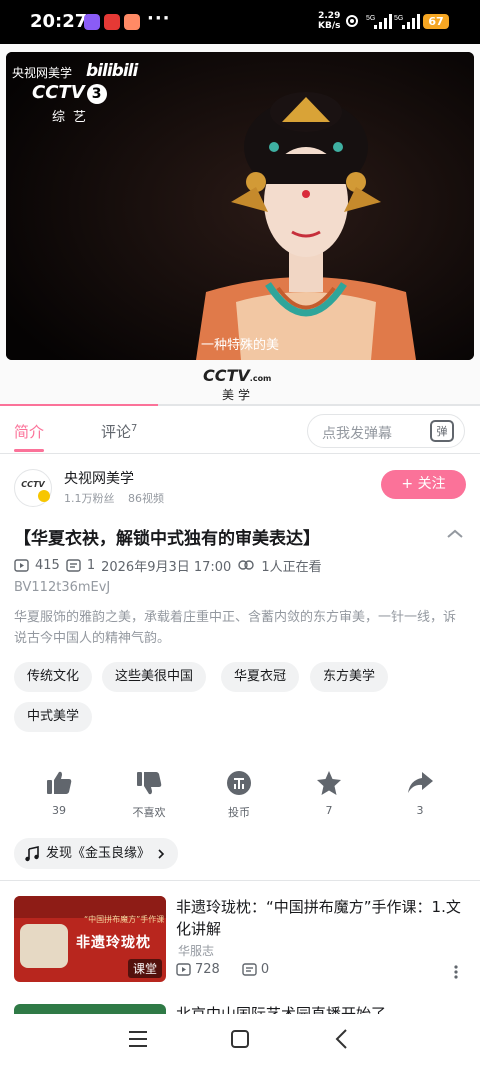 The width and height of the screenshot is (480, 1067). What do you see at coordinates (138, 1039) in the screenshot?
I see `menu-icon` at bounding box center [138, 1039].